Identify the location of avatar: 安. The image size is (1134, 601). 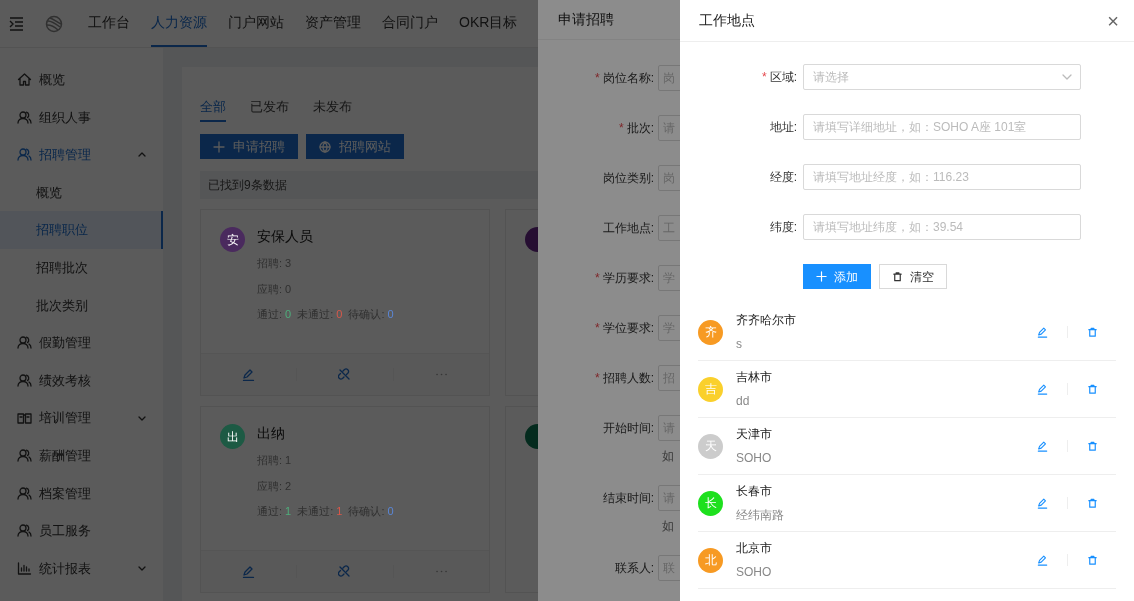
(232, 239).